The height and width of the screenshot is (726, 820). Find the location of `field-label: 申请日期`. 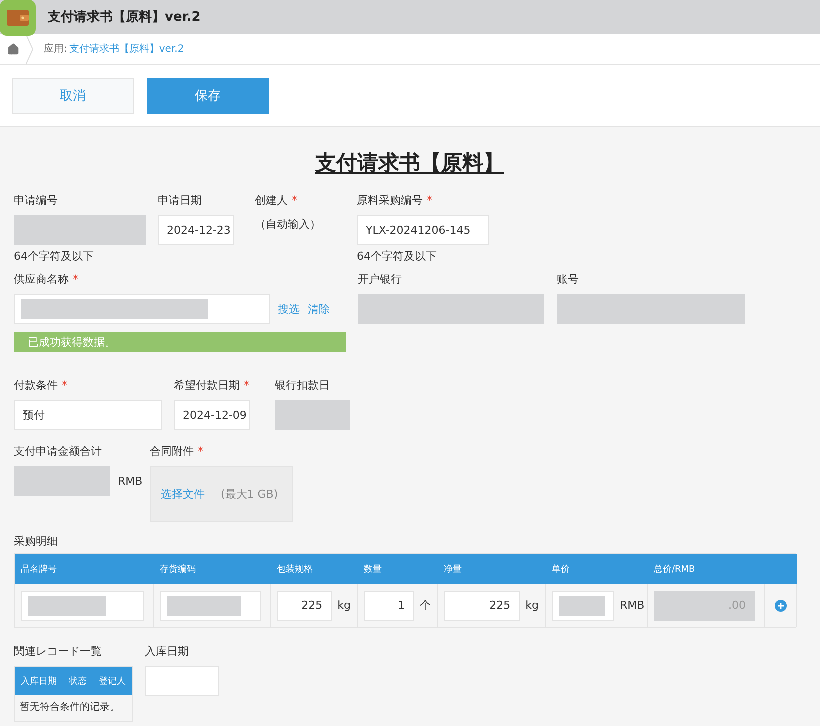

field-label: 申请日期 is located at coordinates (180, 201).